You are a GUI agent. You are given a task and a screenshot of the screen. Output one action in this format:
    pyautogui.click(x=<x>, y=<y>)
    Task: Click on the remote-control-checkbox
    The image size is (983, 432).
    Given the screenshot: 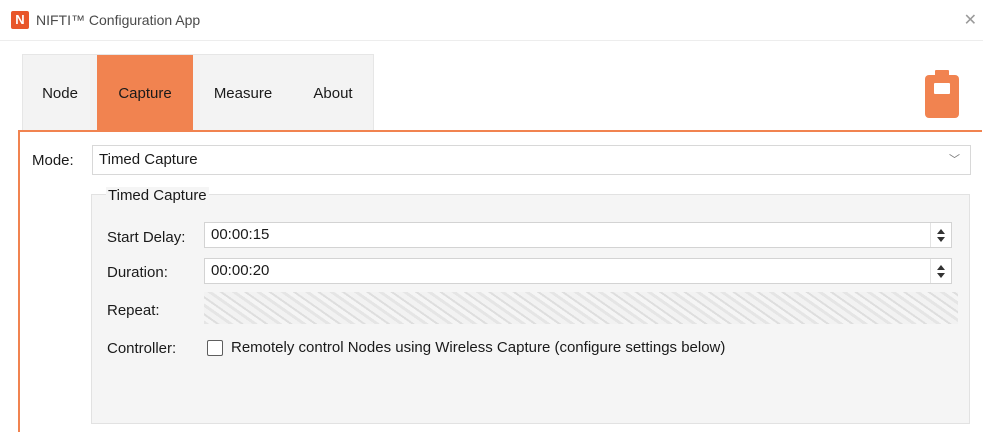 What is the action you would take?
    pyautogui.click(x=215, y=348)
    